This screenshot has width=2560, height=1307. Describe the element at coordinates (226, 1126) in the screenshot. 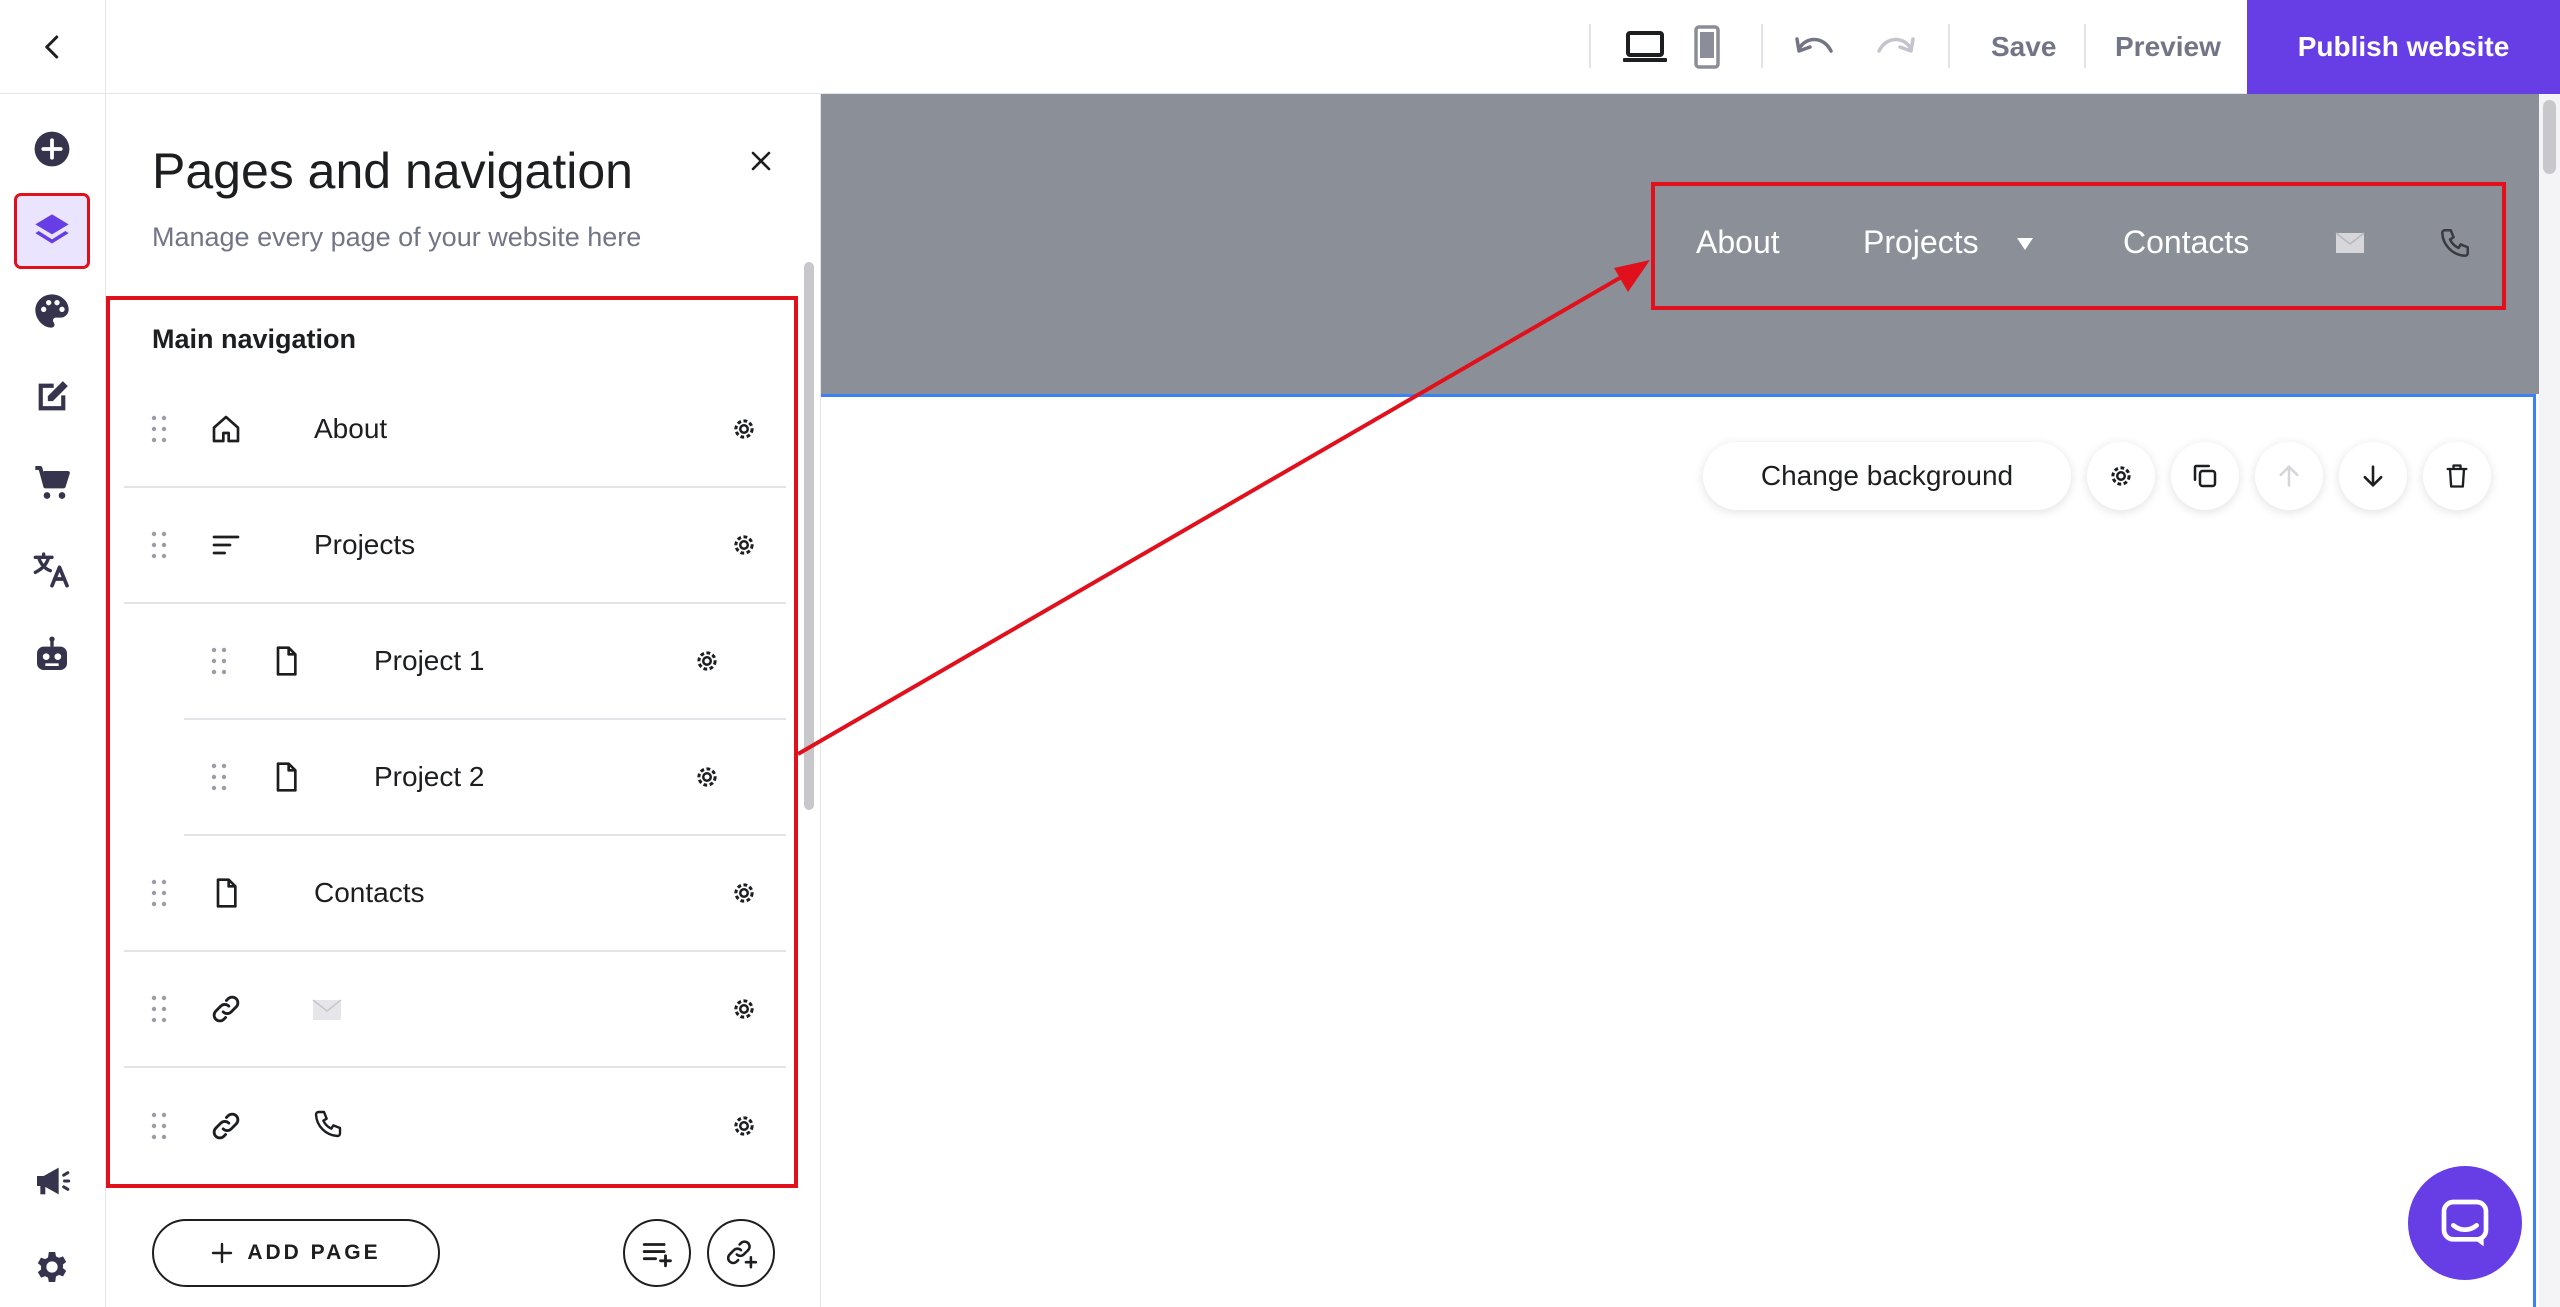

I see `link-icon` at that location.